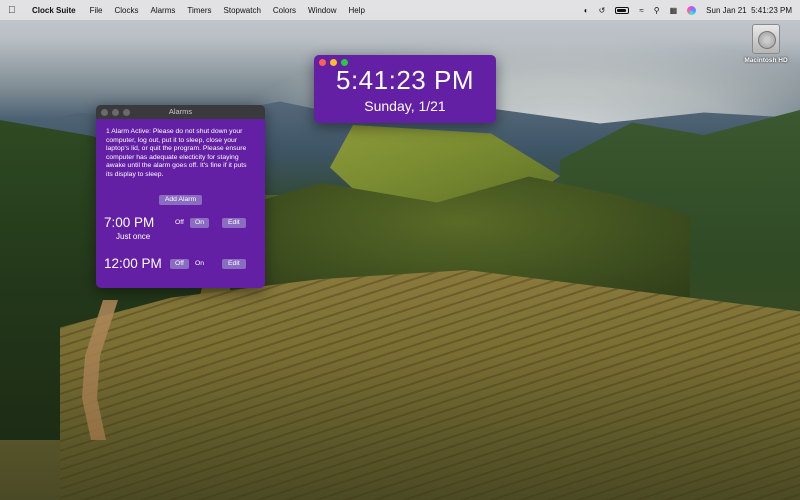 The height and width of the screenshot is (500, 800). Describe the element at coordinates (602, 10) in the screenshot. I see `time-machine-icon: ↺` at that location.